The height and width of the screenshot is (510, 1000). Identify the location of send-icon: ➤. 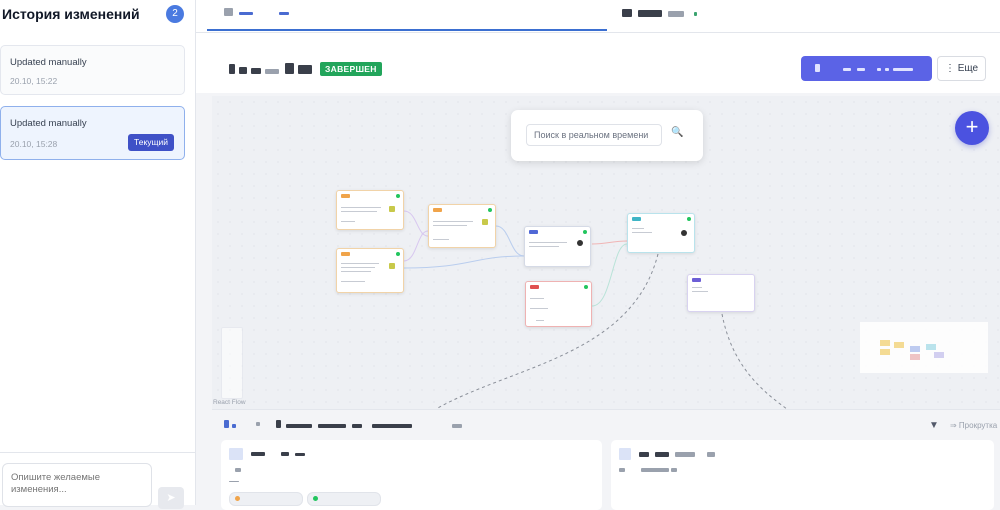
(171, 498).